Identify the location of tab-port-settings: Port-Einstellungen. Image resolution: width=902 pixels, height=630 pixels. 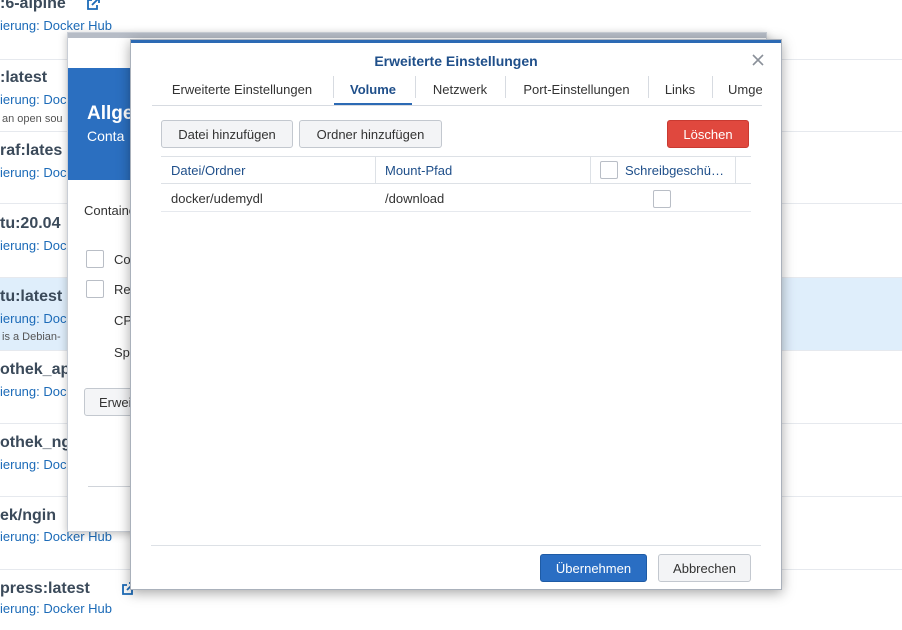
(576, 90).